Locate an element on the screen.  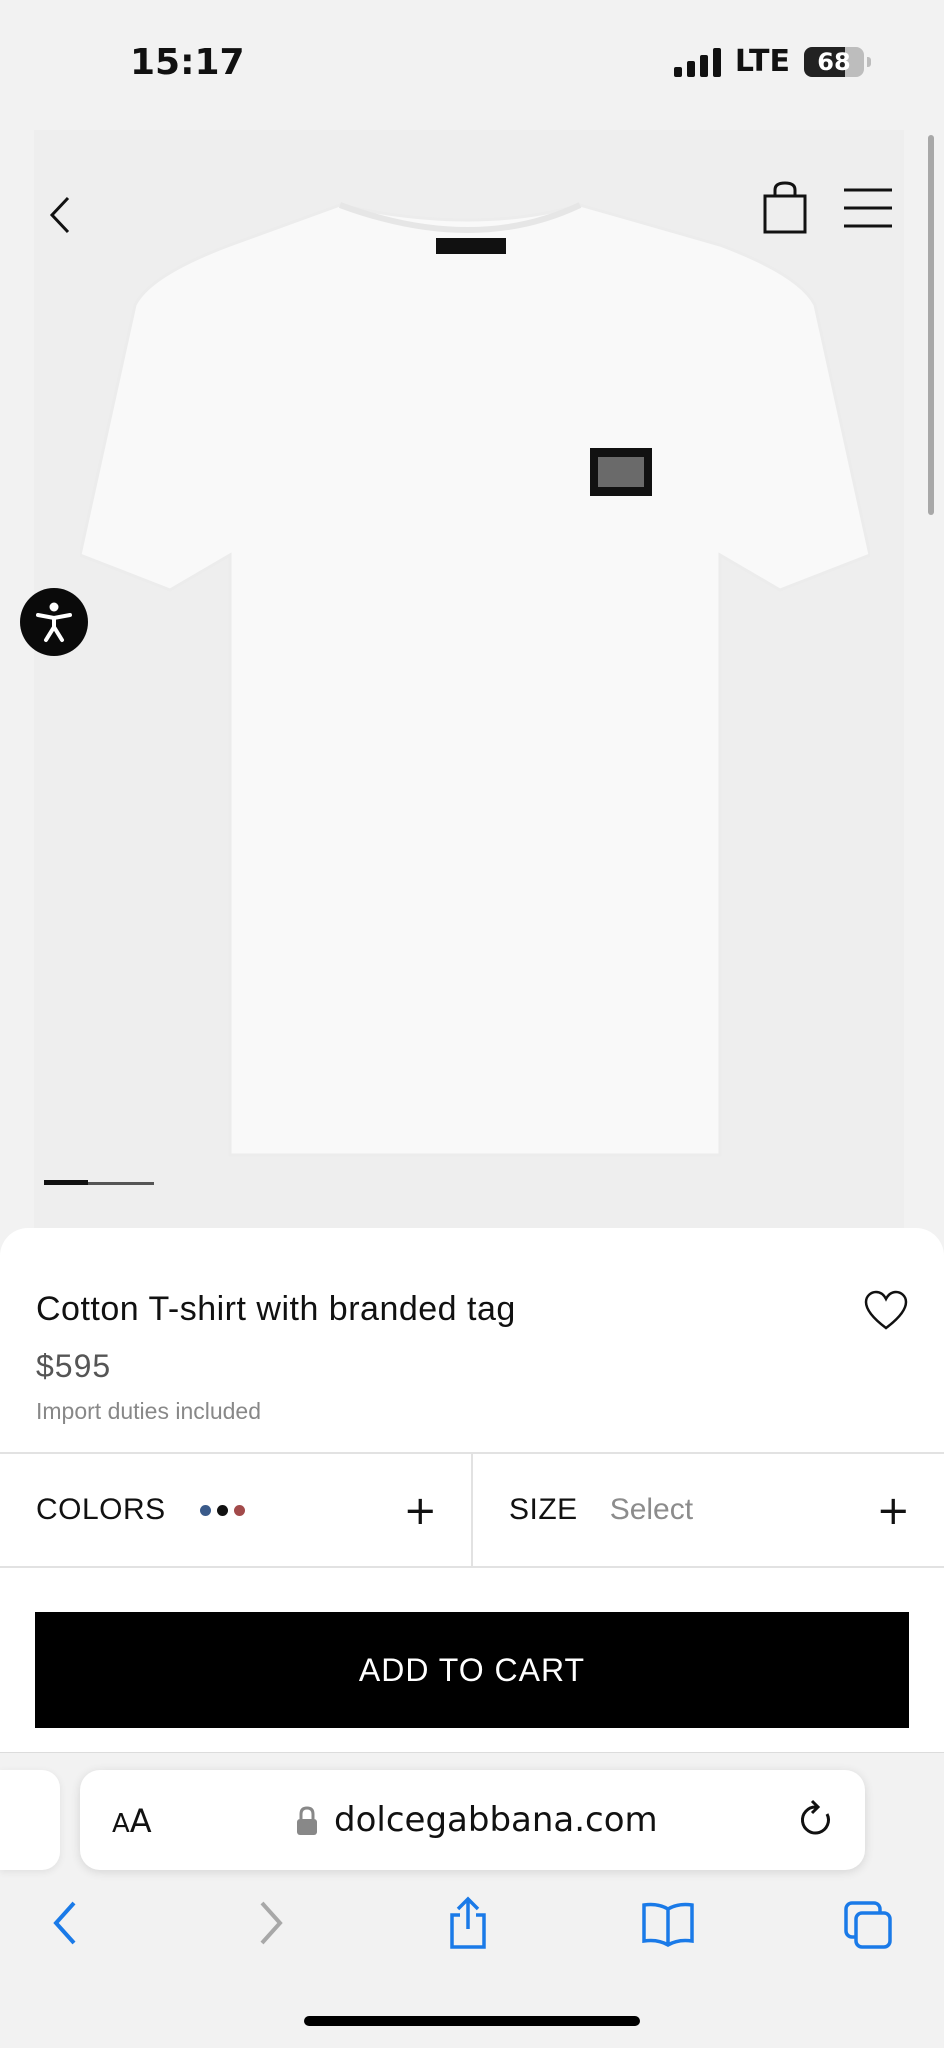
shopping-bag-icon is located at coordinates (785, 207).